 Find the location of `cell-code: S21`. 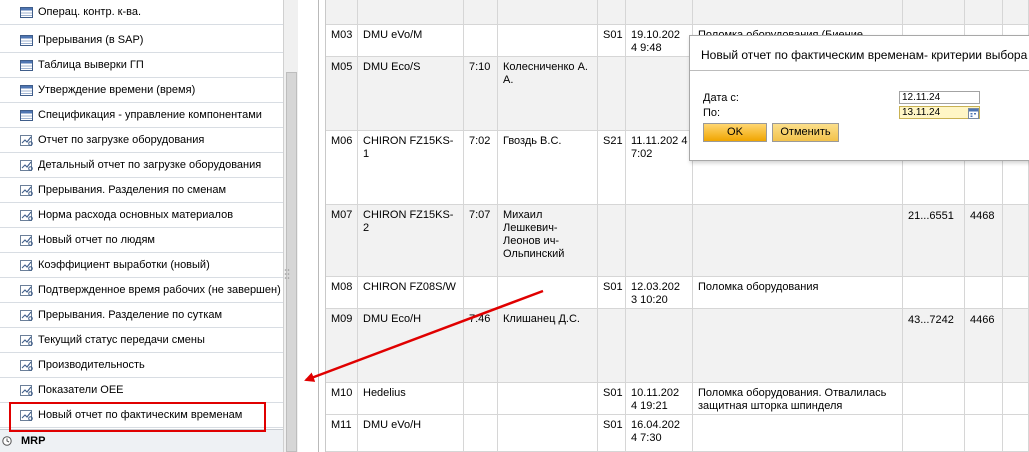

cell-code: S21 is located at coordinates (612, 168).